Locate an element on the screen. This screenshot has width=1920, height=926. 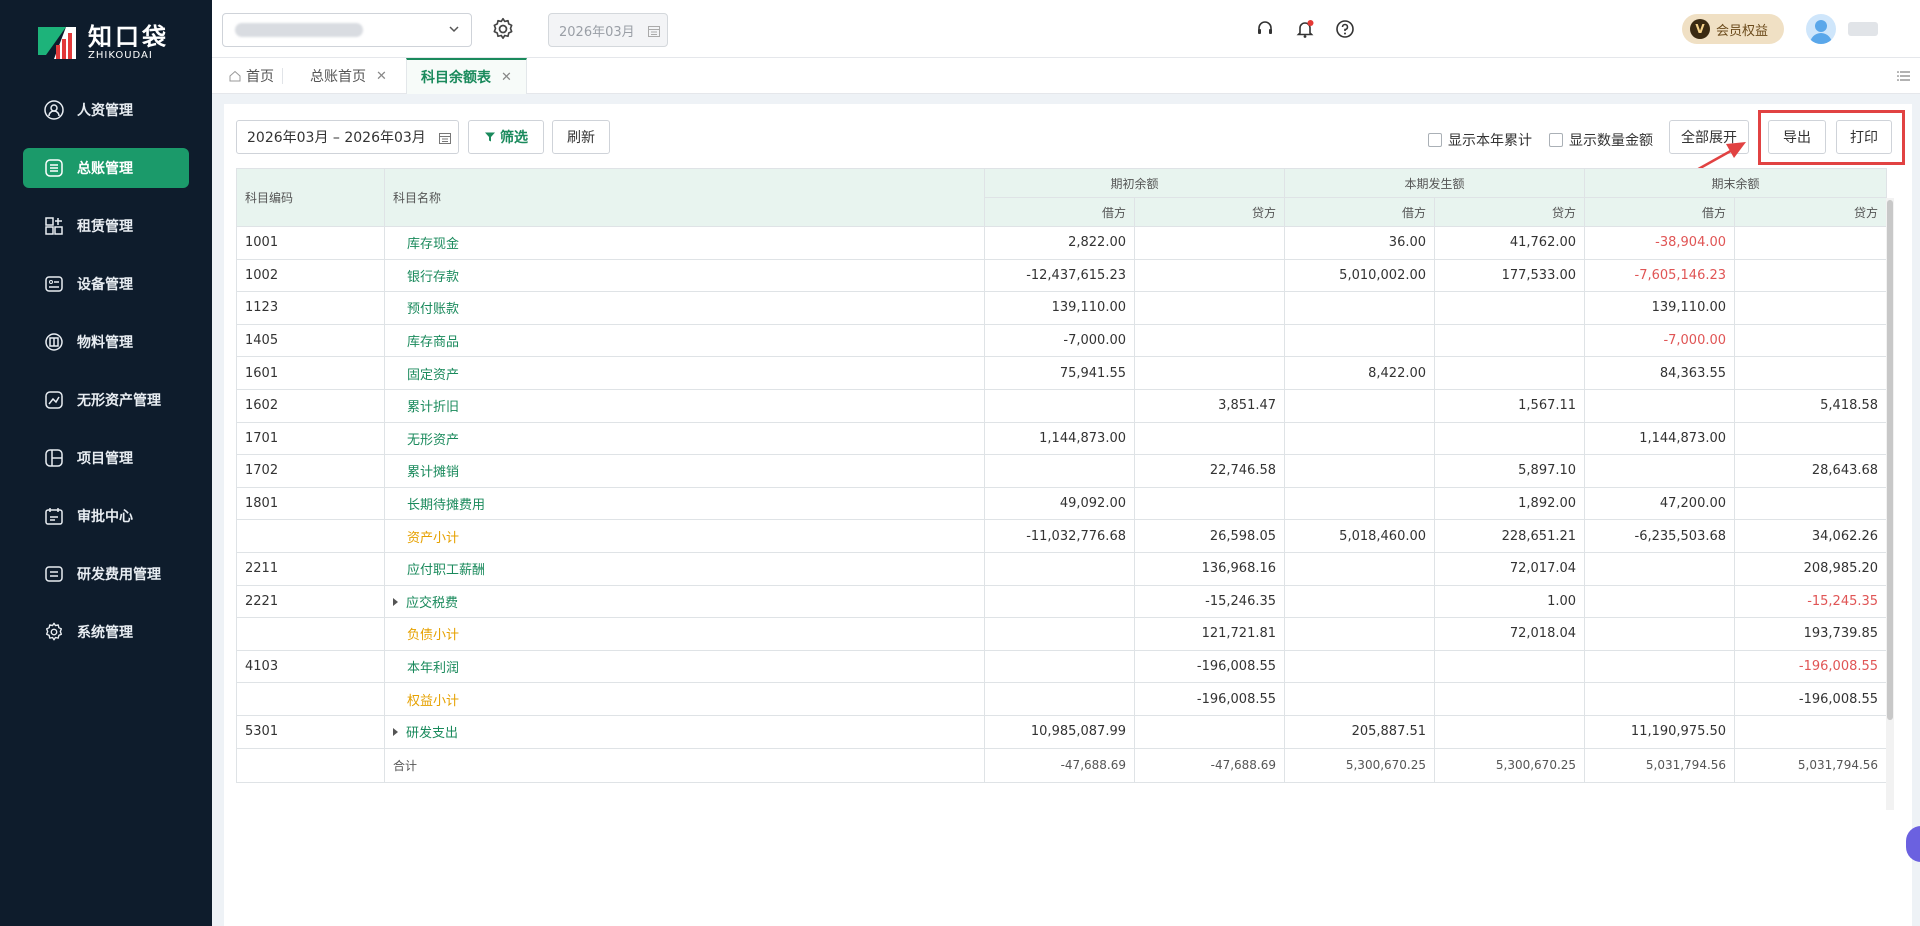
show-year-total-checkbox: 显示本年累计 is located at coordinates (1480, 140).